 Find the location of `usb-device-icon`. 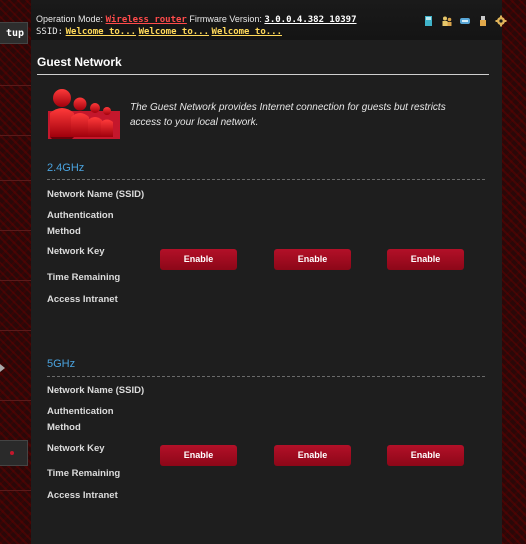

usb-device-icon is located at coordinates (465, 21).